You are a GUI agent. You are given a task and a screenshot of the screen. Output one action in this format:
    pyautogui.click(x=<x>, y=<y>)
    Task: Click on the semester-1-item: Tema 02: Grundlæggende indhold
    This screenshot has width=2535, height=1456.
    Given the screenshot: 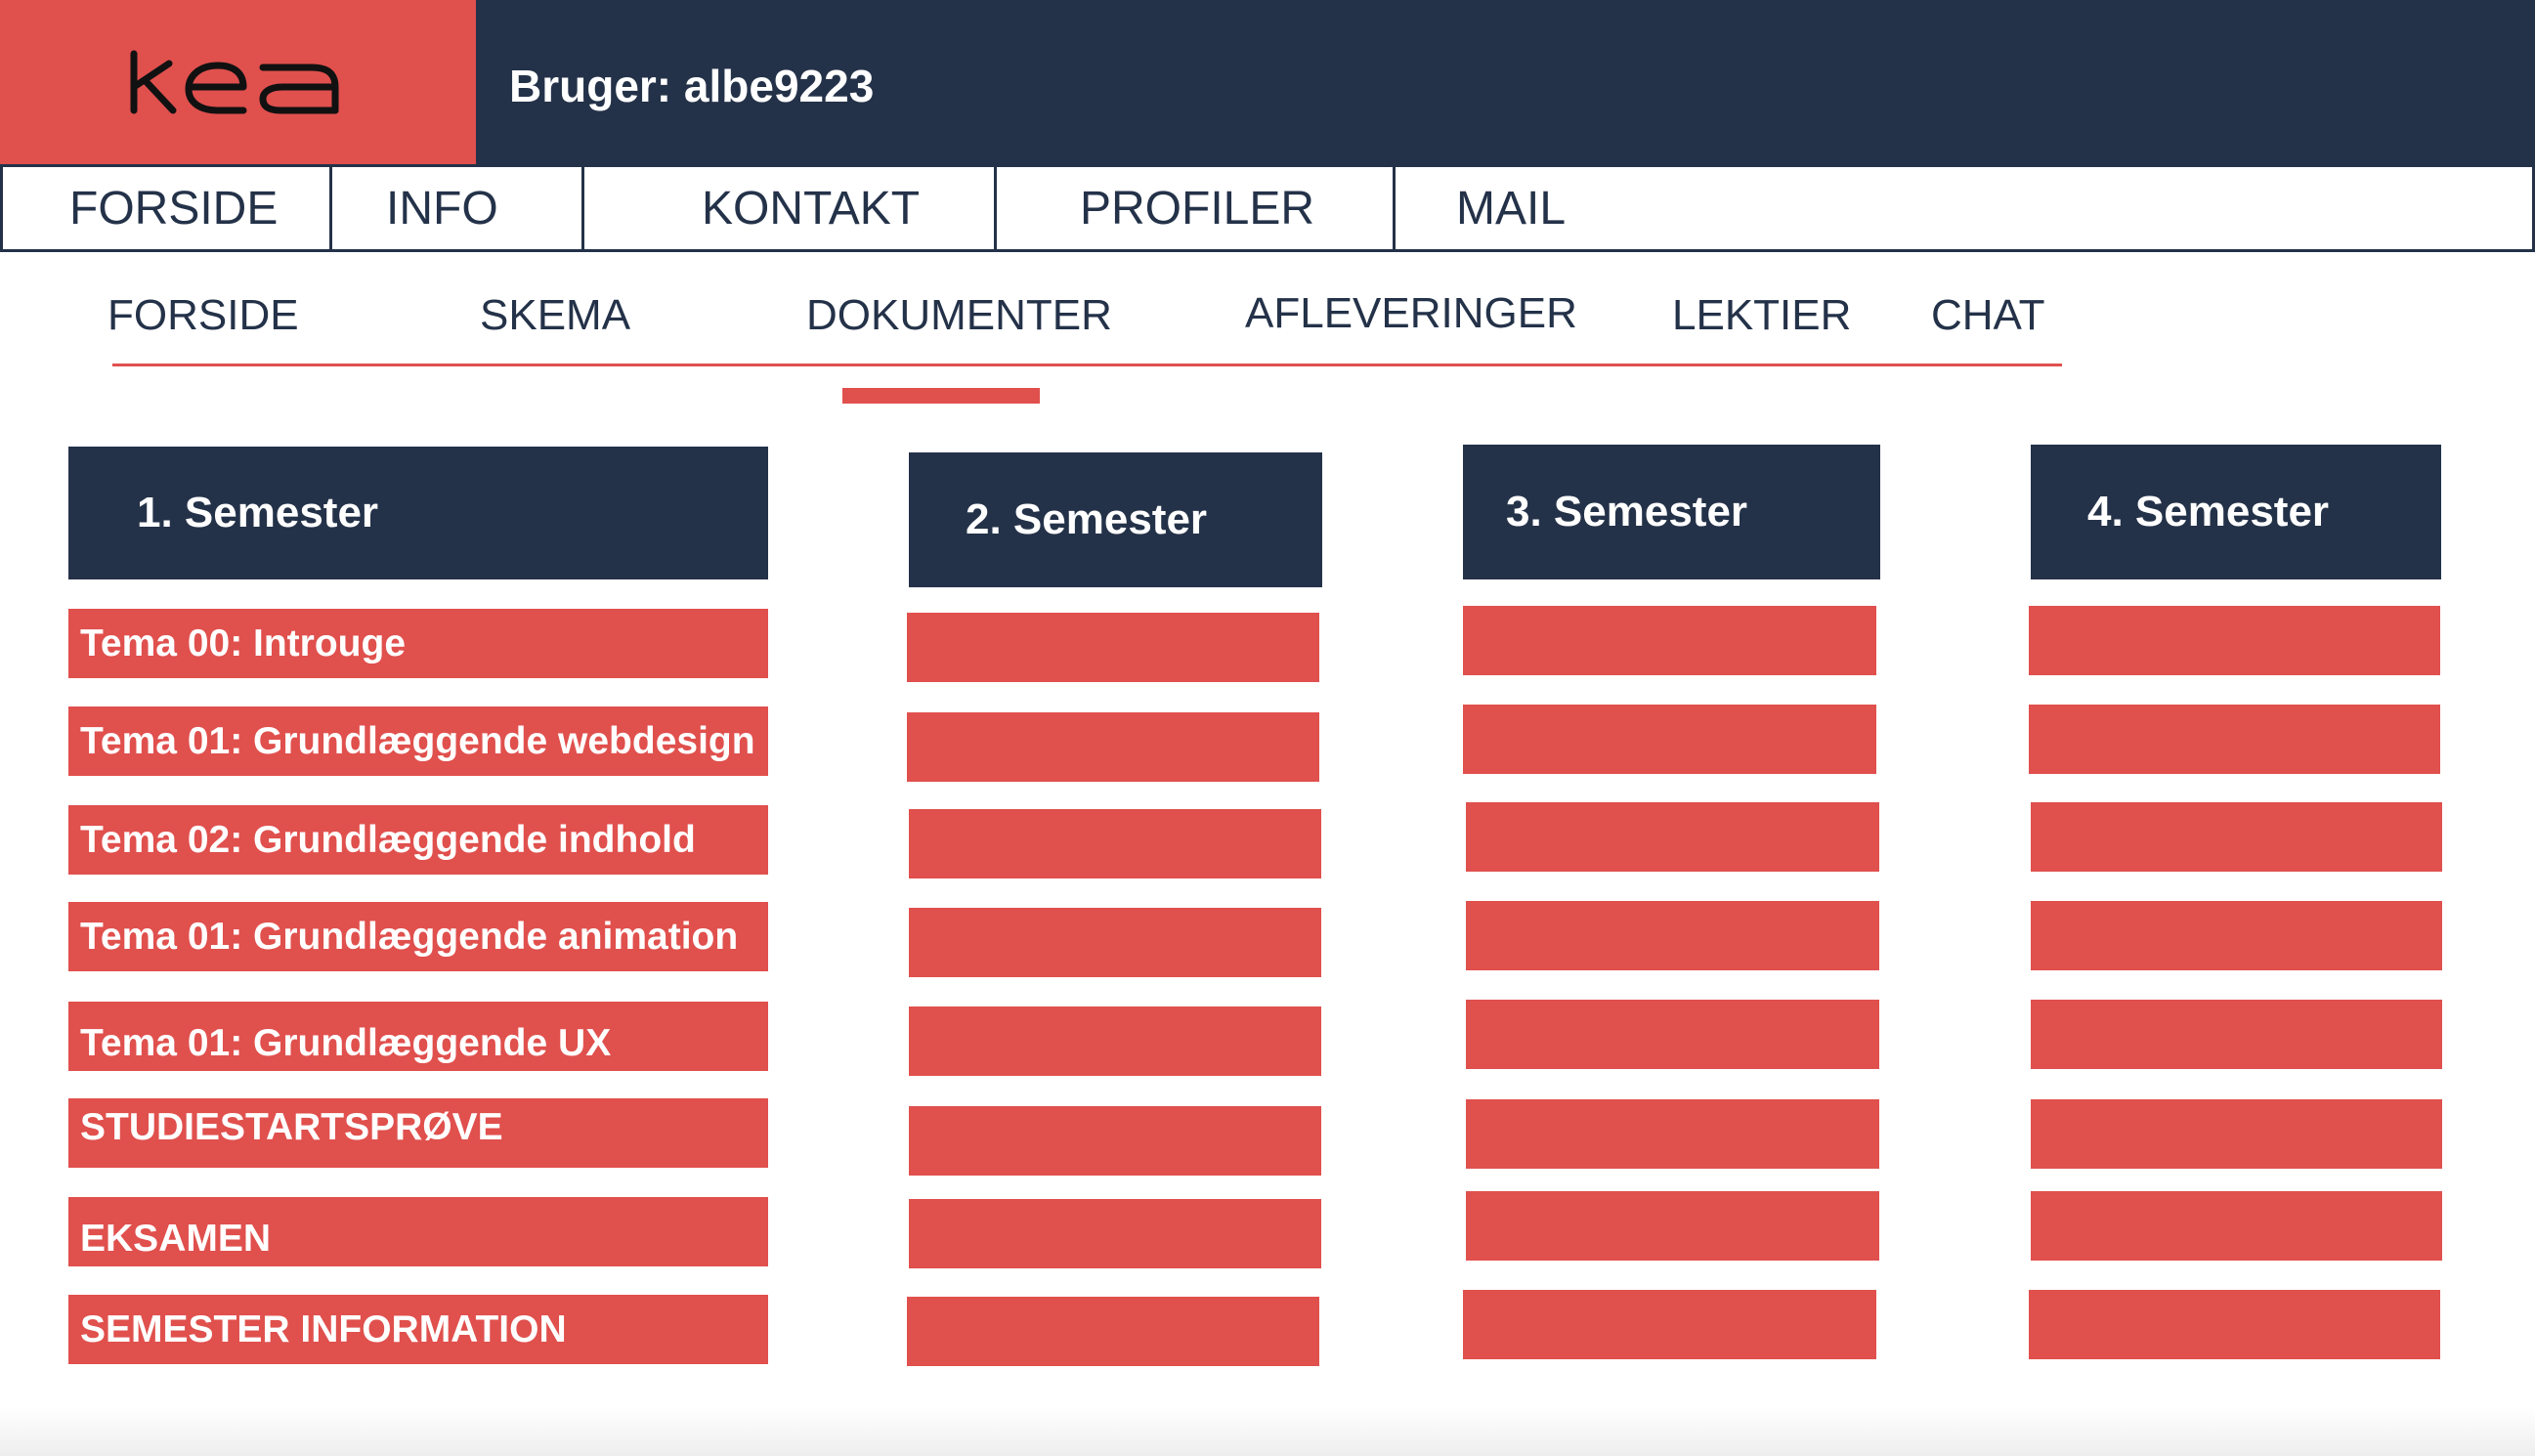 What is the action you would take?
    pyautogui.click(x=418, y=840)
    